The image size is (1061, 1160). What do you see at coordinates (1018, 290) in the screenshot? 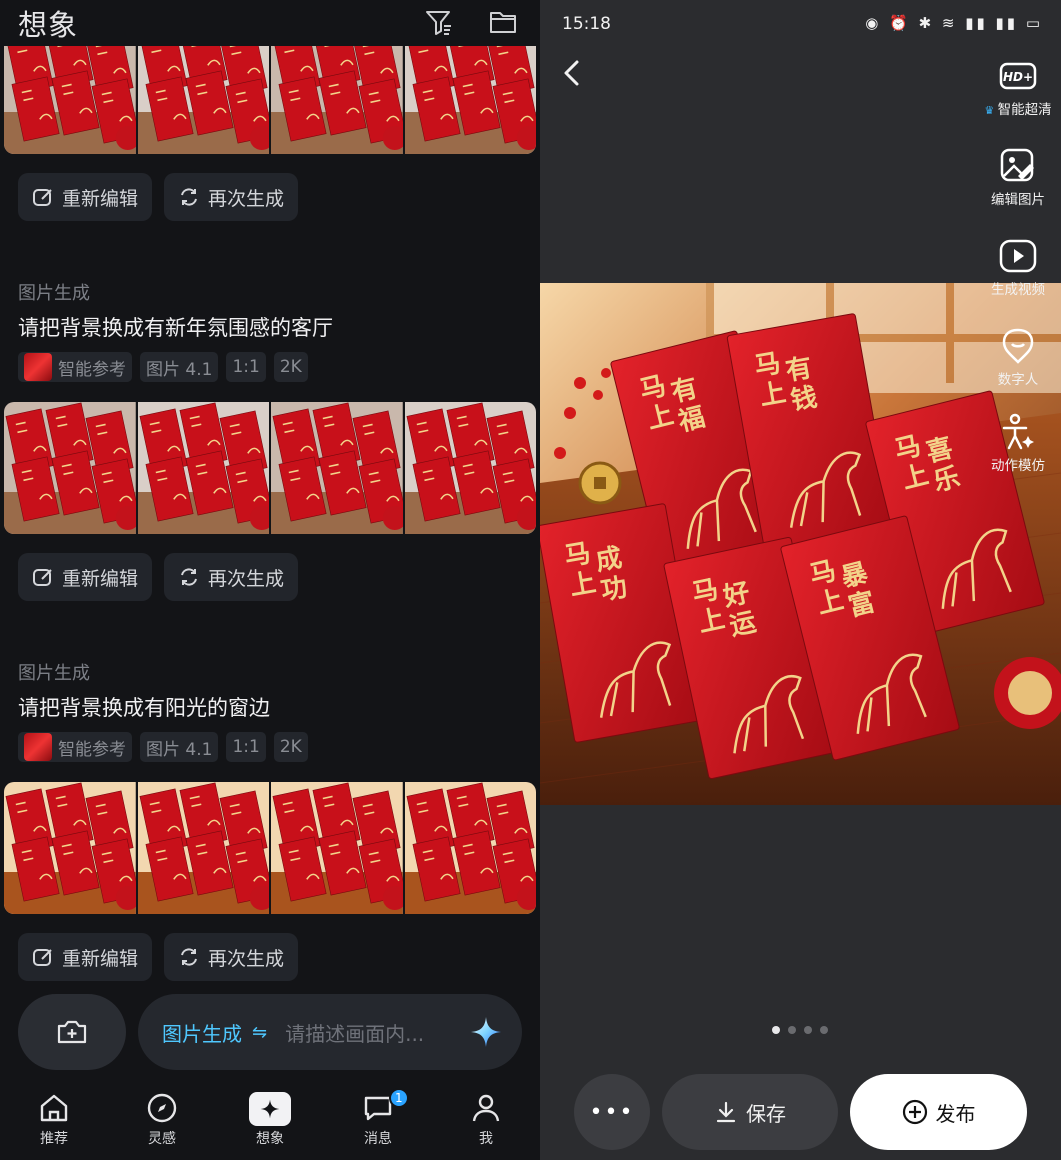
I see `tool-label: 生成视频` at bounding box center [1018, 290].